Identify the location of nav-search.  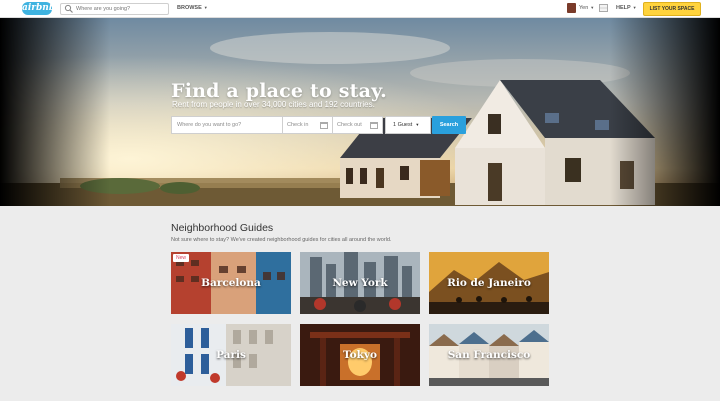
(114, 9).